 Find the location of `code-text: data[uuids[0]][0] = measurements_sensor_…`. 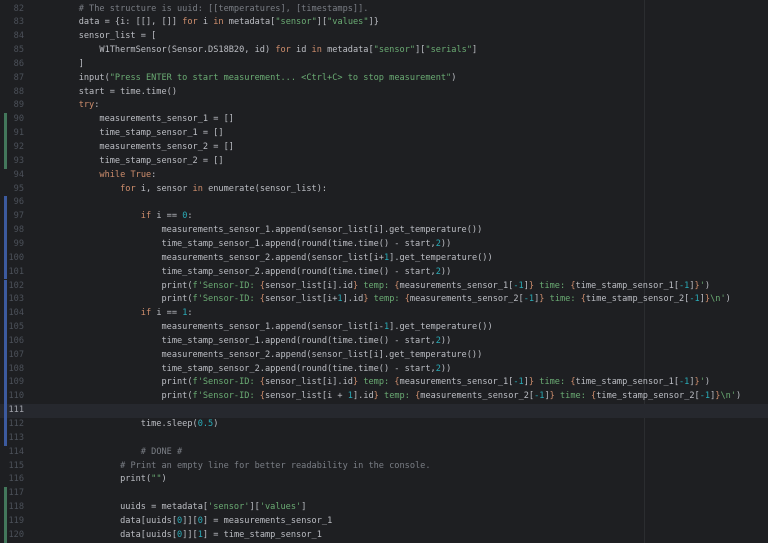

code-text: data[uuids[0]][0] = measurements_sensor_… is located at coordinates (195, 522).